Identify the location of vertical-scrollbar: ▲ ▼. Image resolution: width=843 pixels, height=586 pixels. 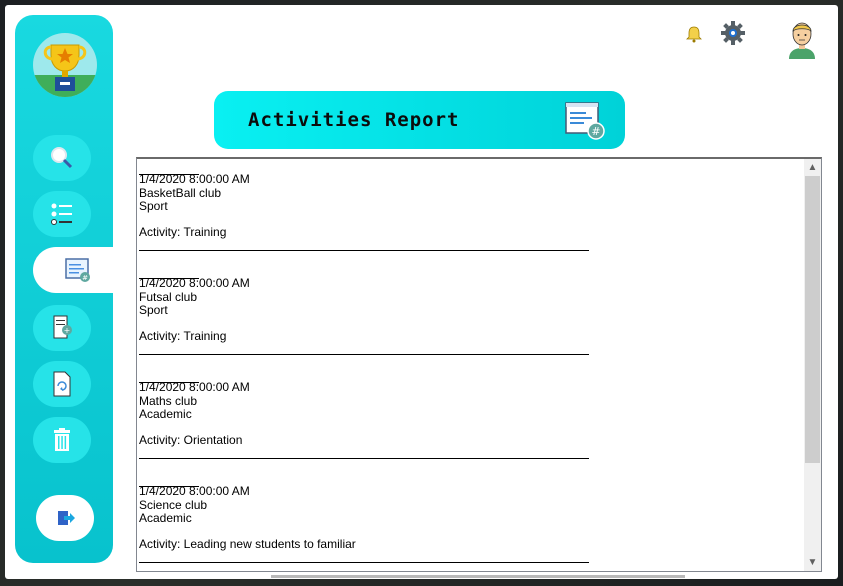
(812, 365).